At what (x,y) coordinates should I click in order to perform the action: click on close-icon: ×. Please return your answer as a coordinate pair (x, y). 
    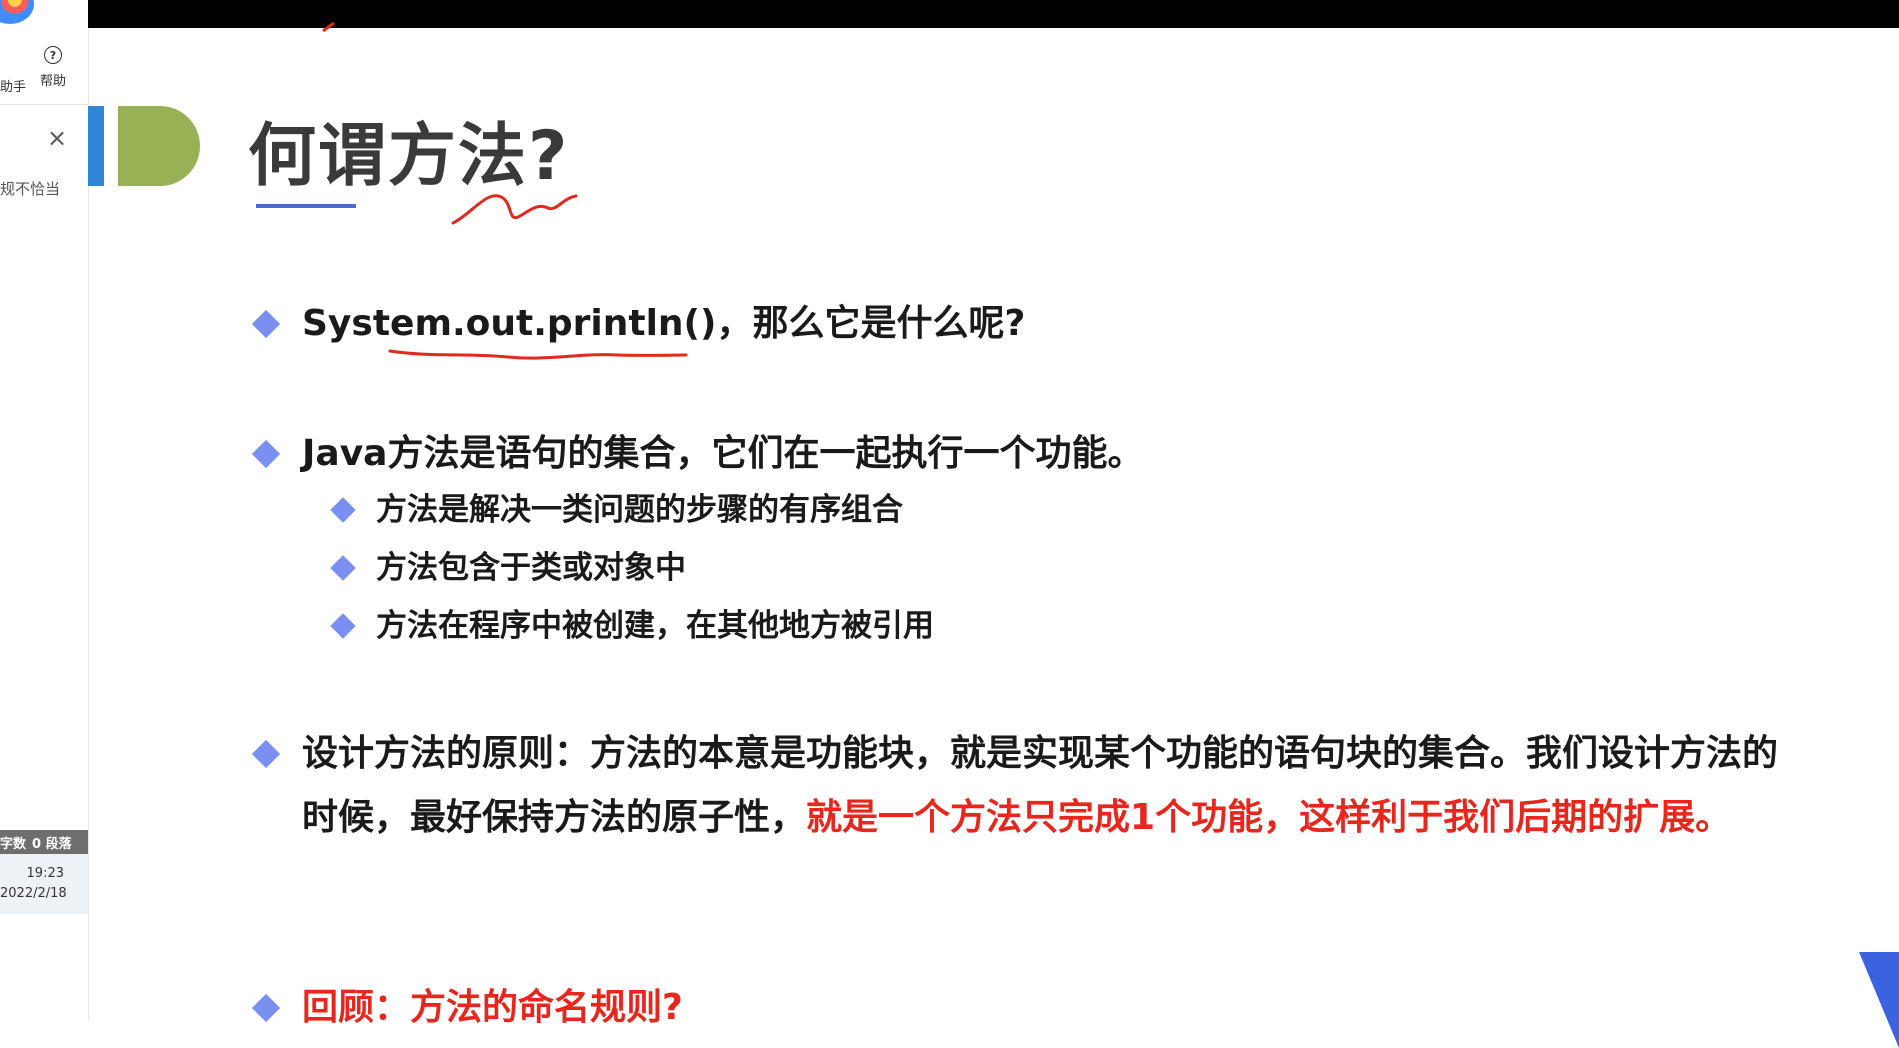
    Looking at the image, I should click on (57, 138).